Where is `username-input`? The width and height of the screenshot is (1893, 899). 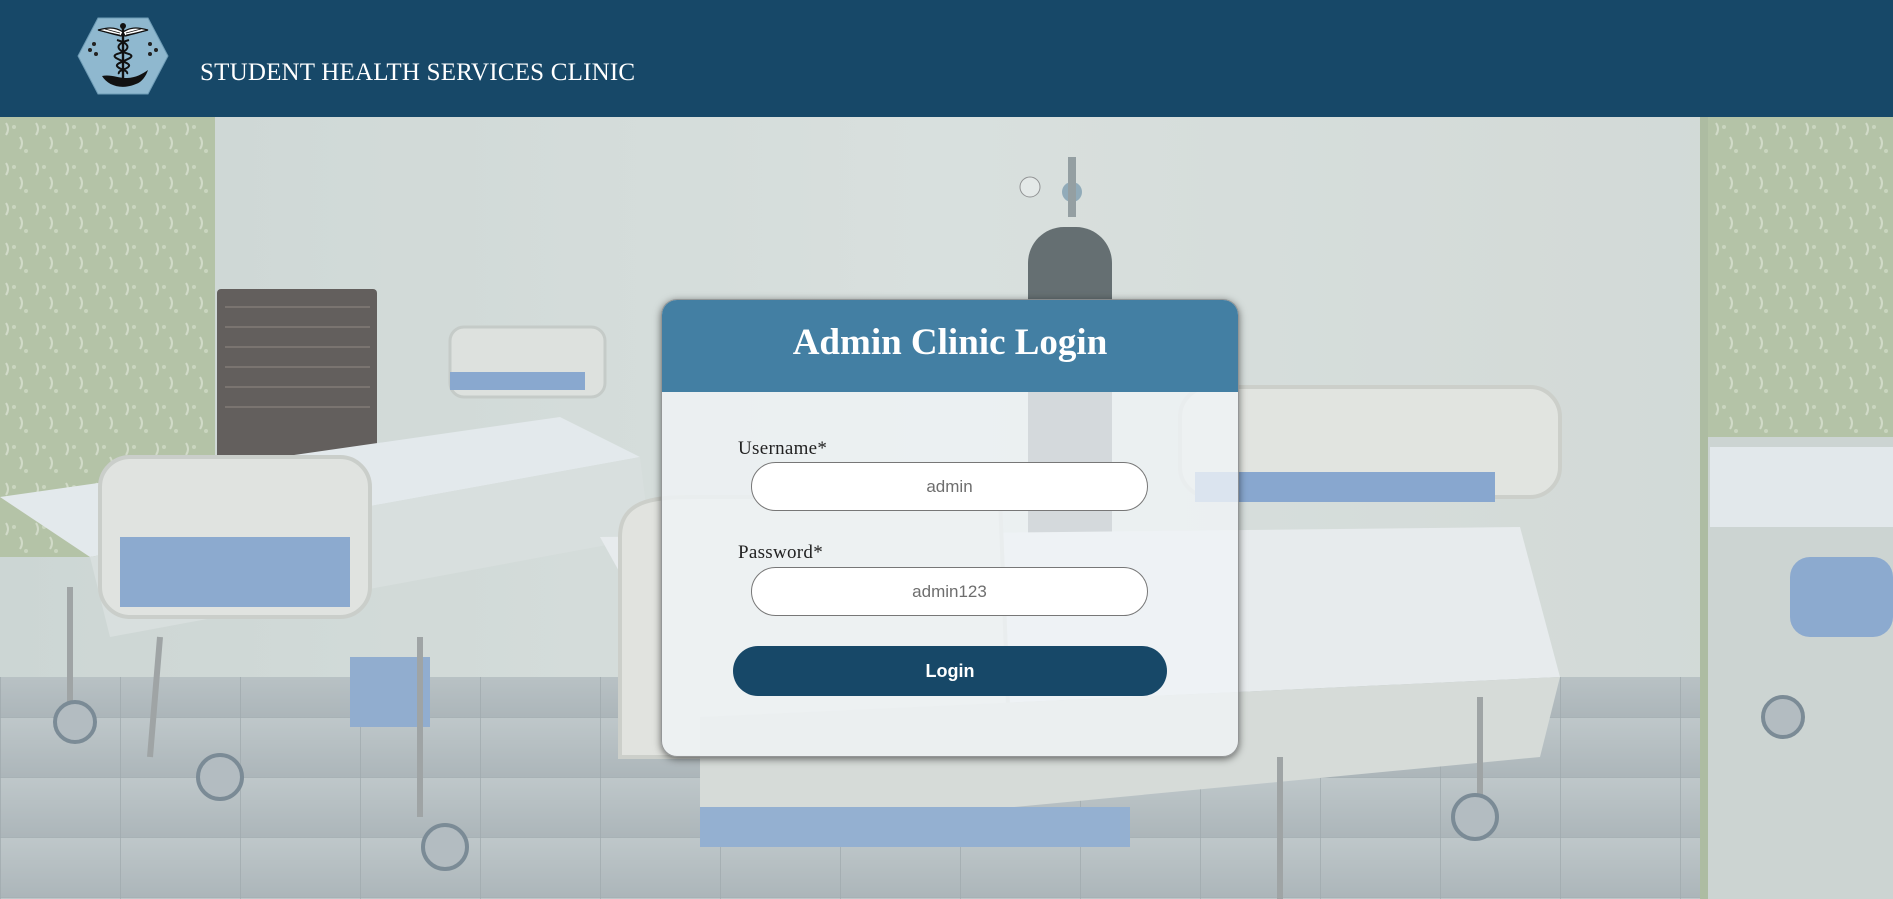
username-input is located at coordinates (949, 486).